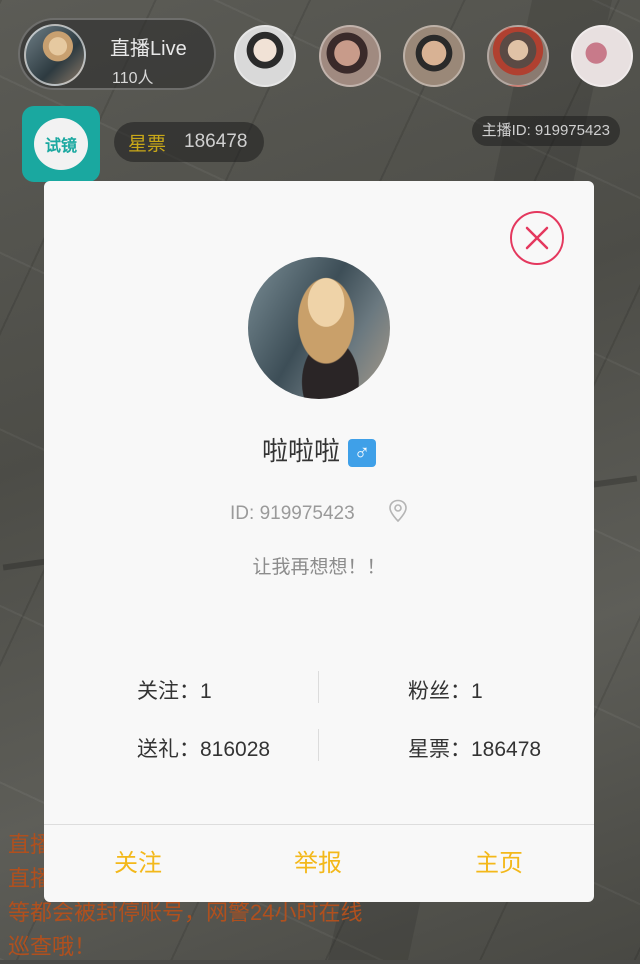 This screenshot has width=640, height=964. What do you see at coordinates (300, 451) in the screenshot?
I see `profile-name: 啦啦啦` at bounding box center [300, 451].